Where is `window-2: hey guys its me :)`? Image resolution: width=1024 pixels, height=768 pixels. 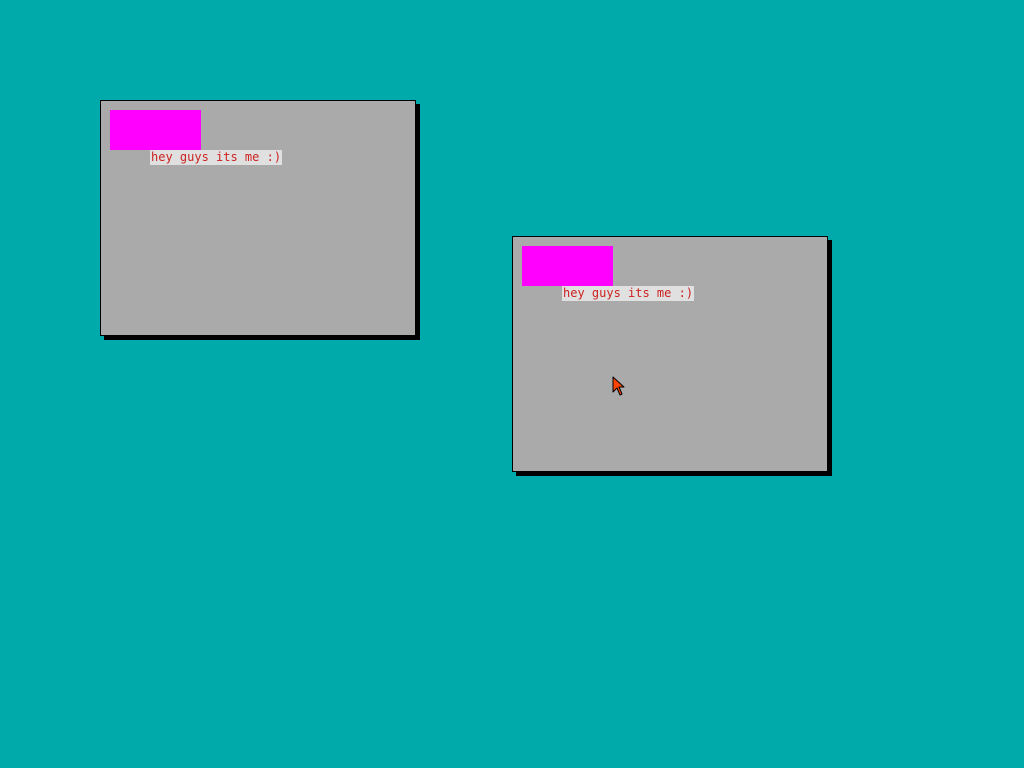 window-2: hey guys its me :) is located at coordinates (670, 354).